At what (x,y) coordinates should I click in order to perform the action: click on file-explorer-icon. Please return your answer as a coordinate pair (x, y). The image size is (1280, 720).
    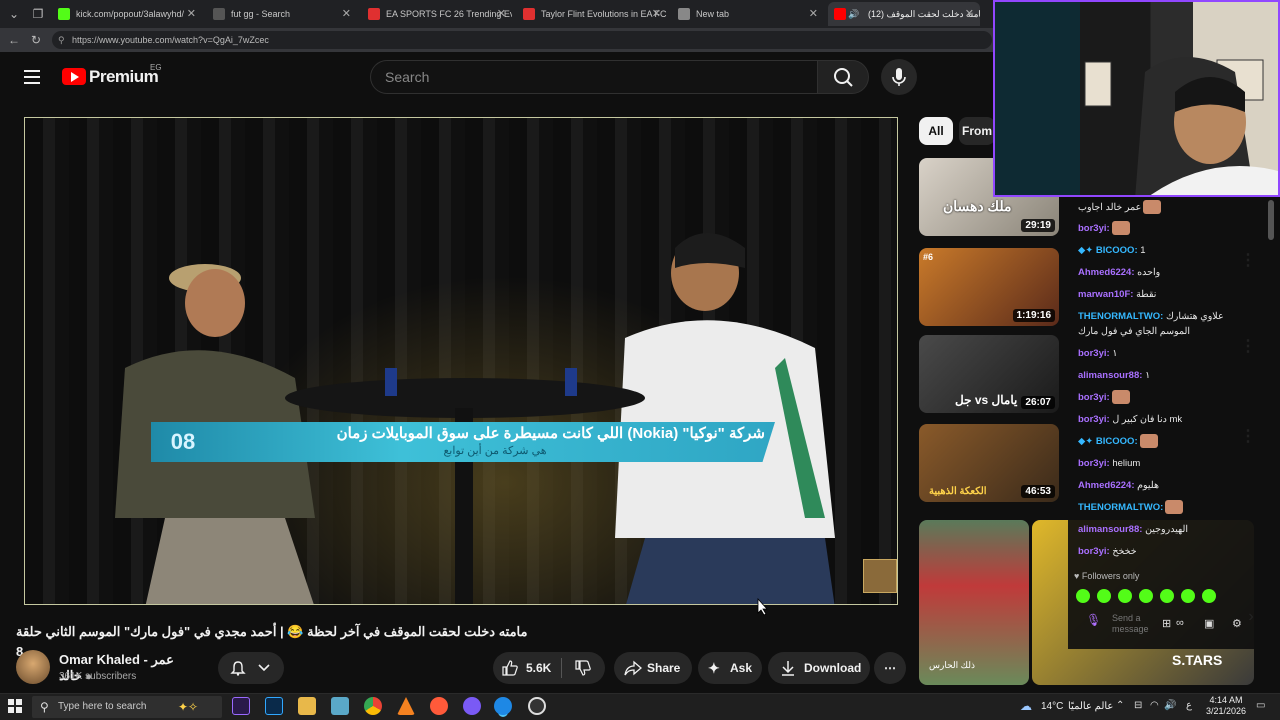
    Looking at the image, I should click on (307, 706).